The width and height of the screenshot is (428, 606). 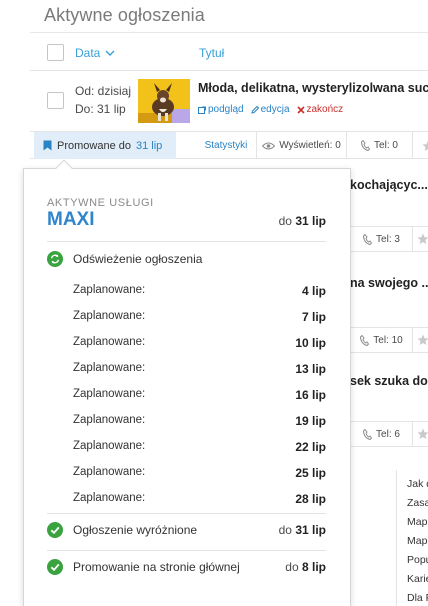 What do you see at coordinates (388, 239) in the screenshot?
I see `tel-label: Tel: 3` at bounding box center [388, 239].